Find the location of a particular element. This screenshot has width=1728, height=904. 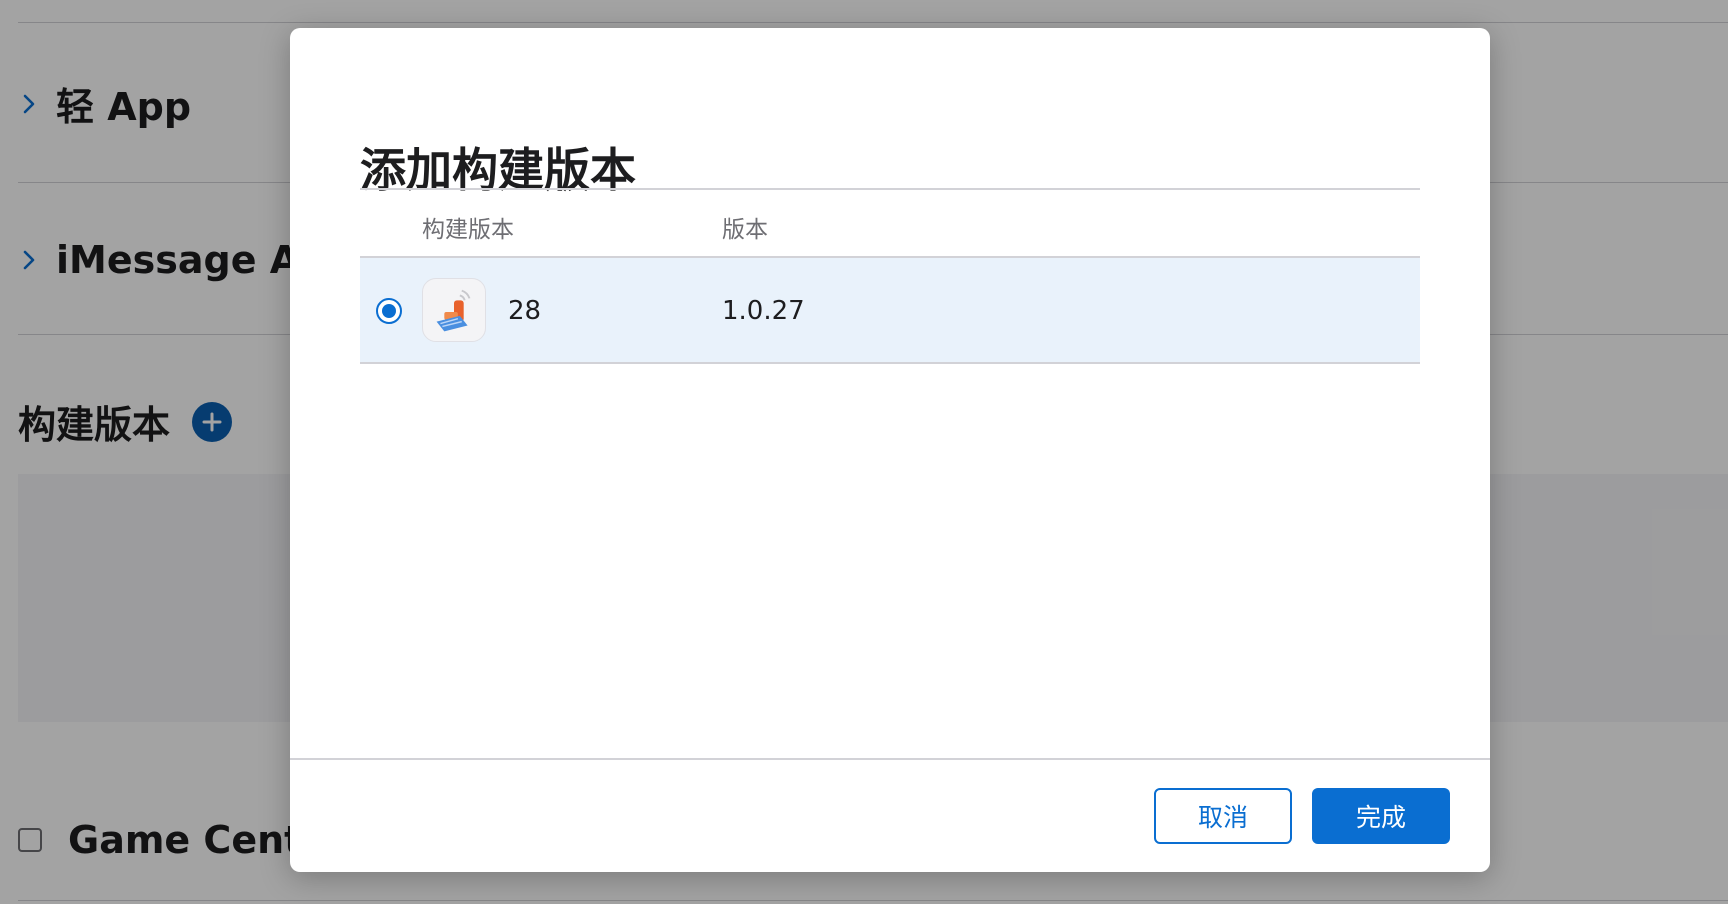

dialog-footer: 取消 完成 is located at coordinates (890, 815).